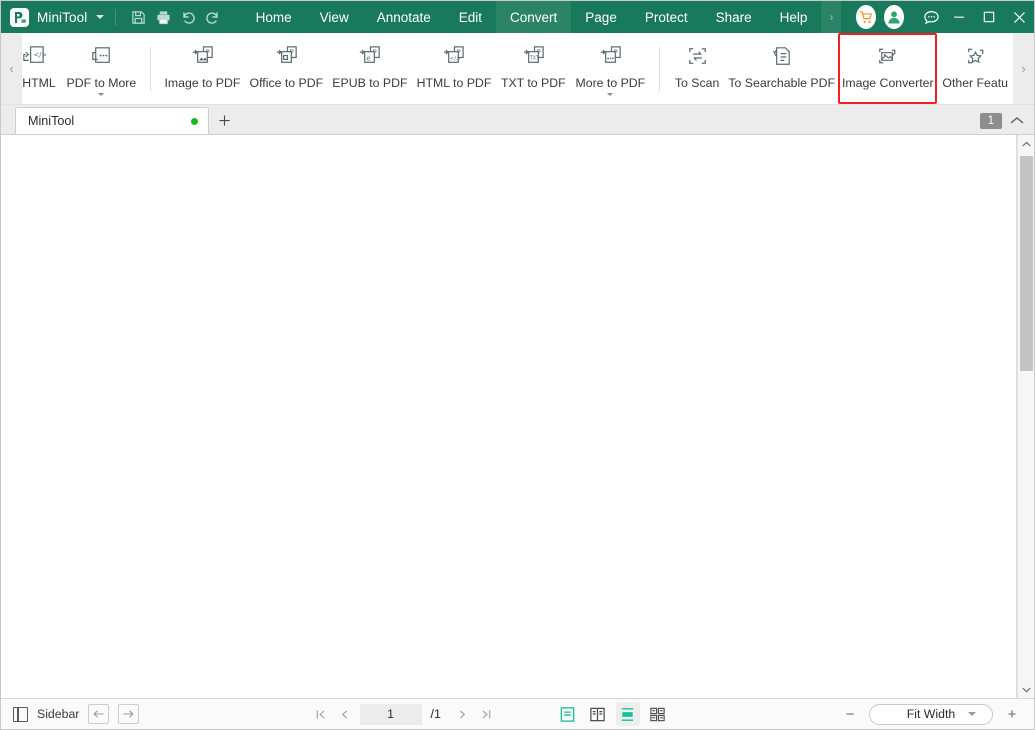 Image resolution: width=1035 pixels, height=730 pixels. I want to click on image-converter-icon, so click(887, 56).